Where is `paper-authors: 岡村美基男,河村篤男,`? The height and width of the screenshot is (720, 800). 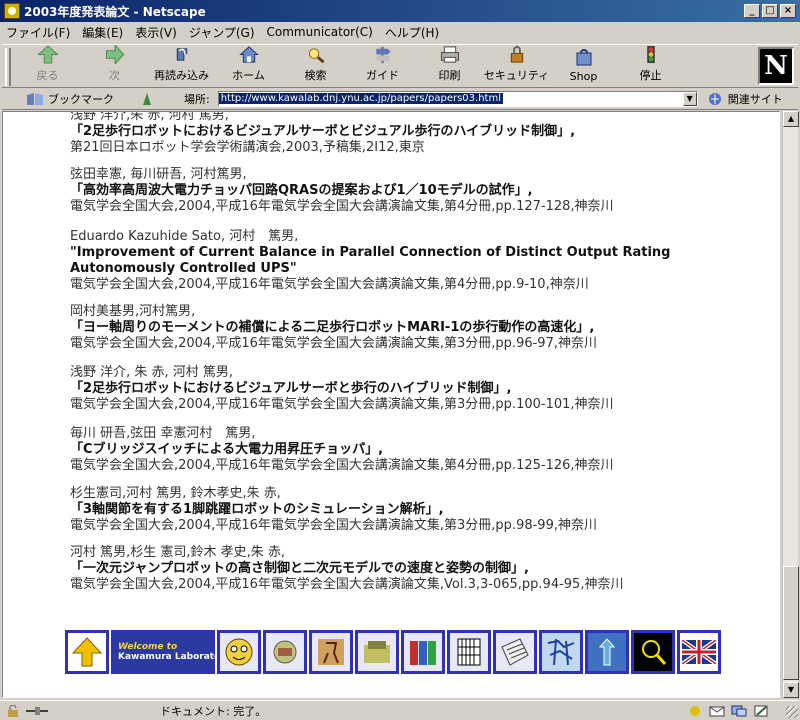
paper-authors: 岡村美基男,河村篤男, is located at coordinates (133, 311).